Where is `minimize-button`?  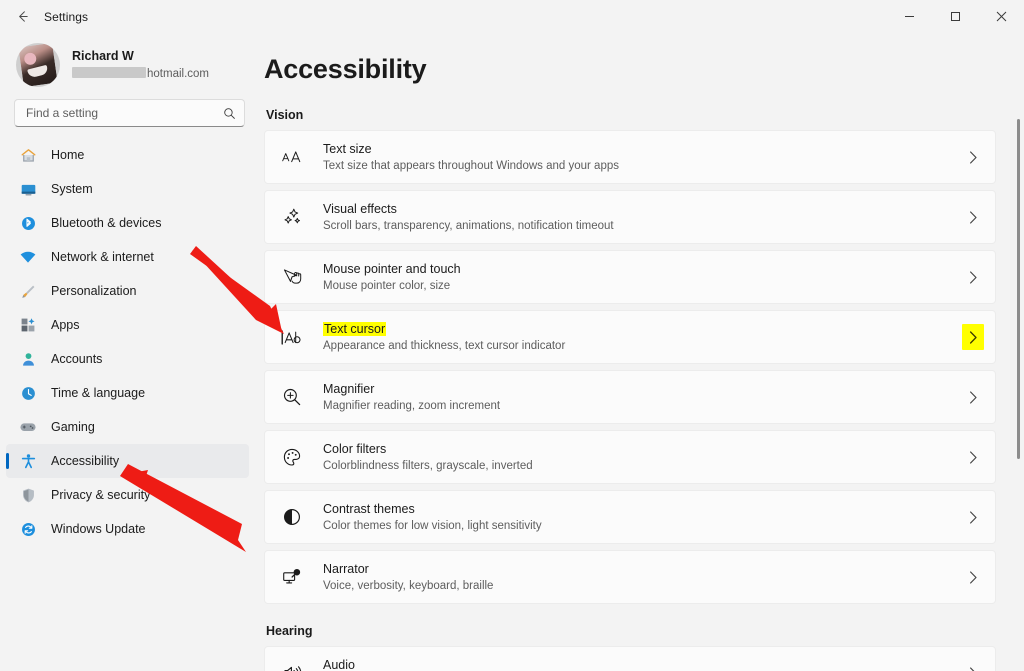 minimize-button is located at coordinates (909, 16).